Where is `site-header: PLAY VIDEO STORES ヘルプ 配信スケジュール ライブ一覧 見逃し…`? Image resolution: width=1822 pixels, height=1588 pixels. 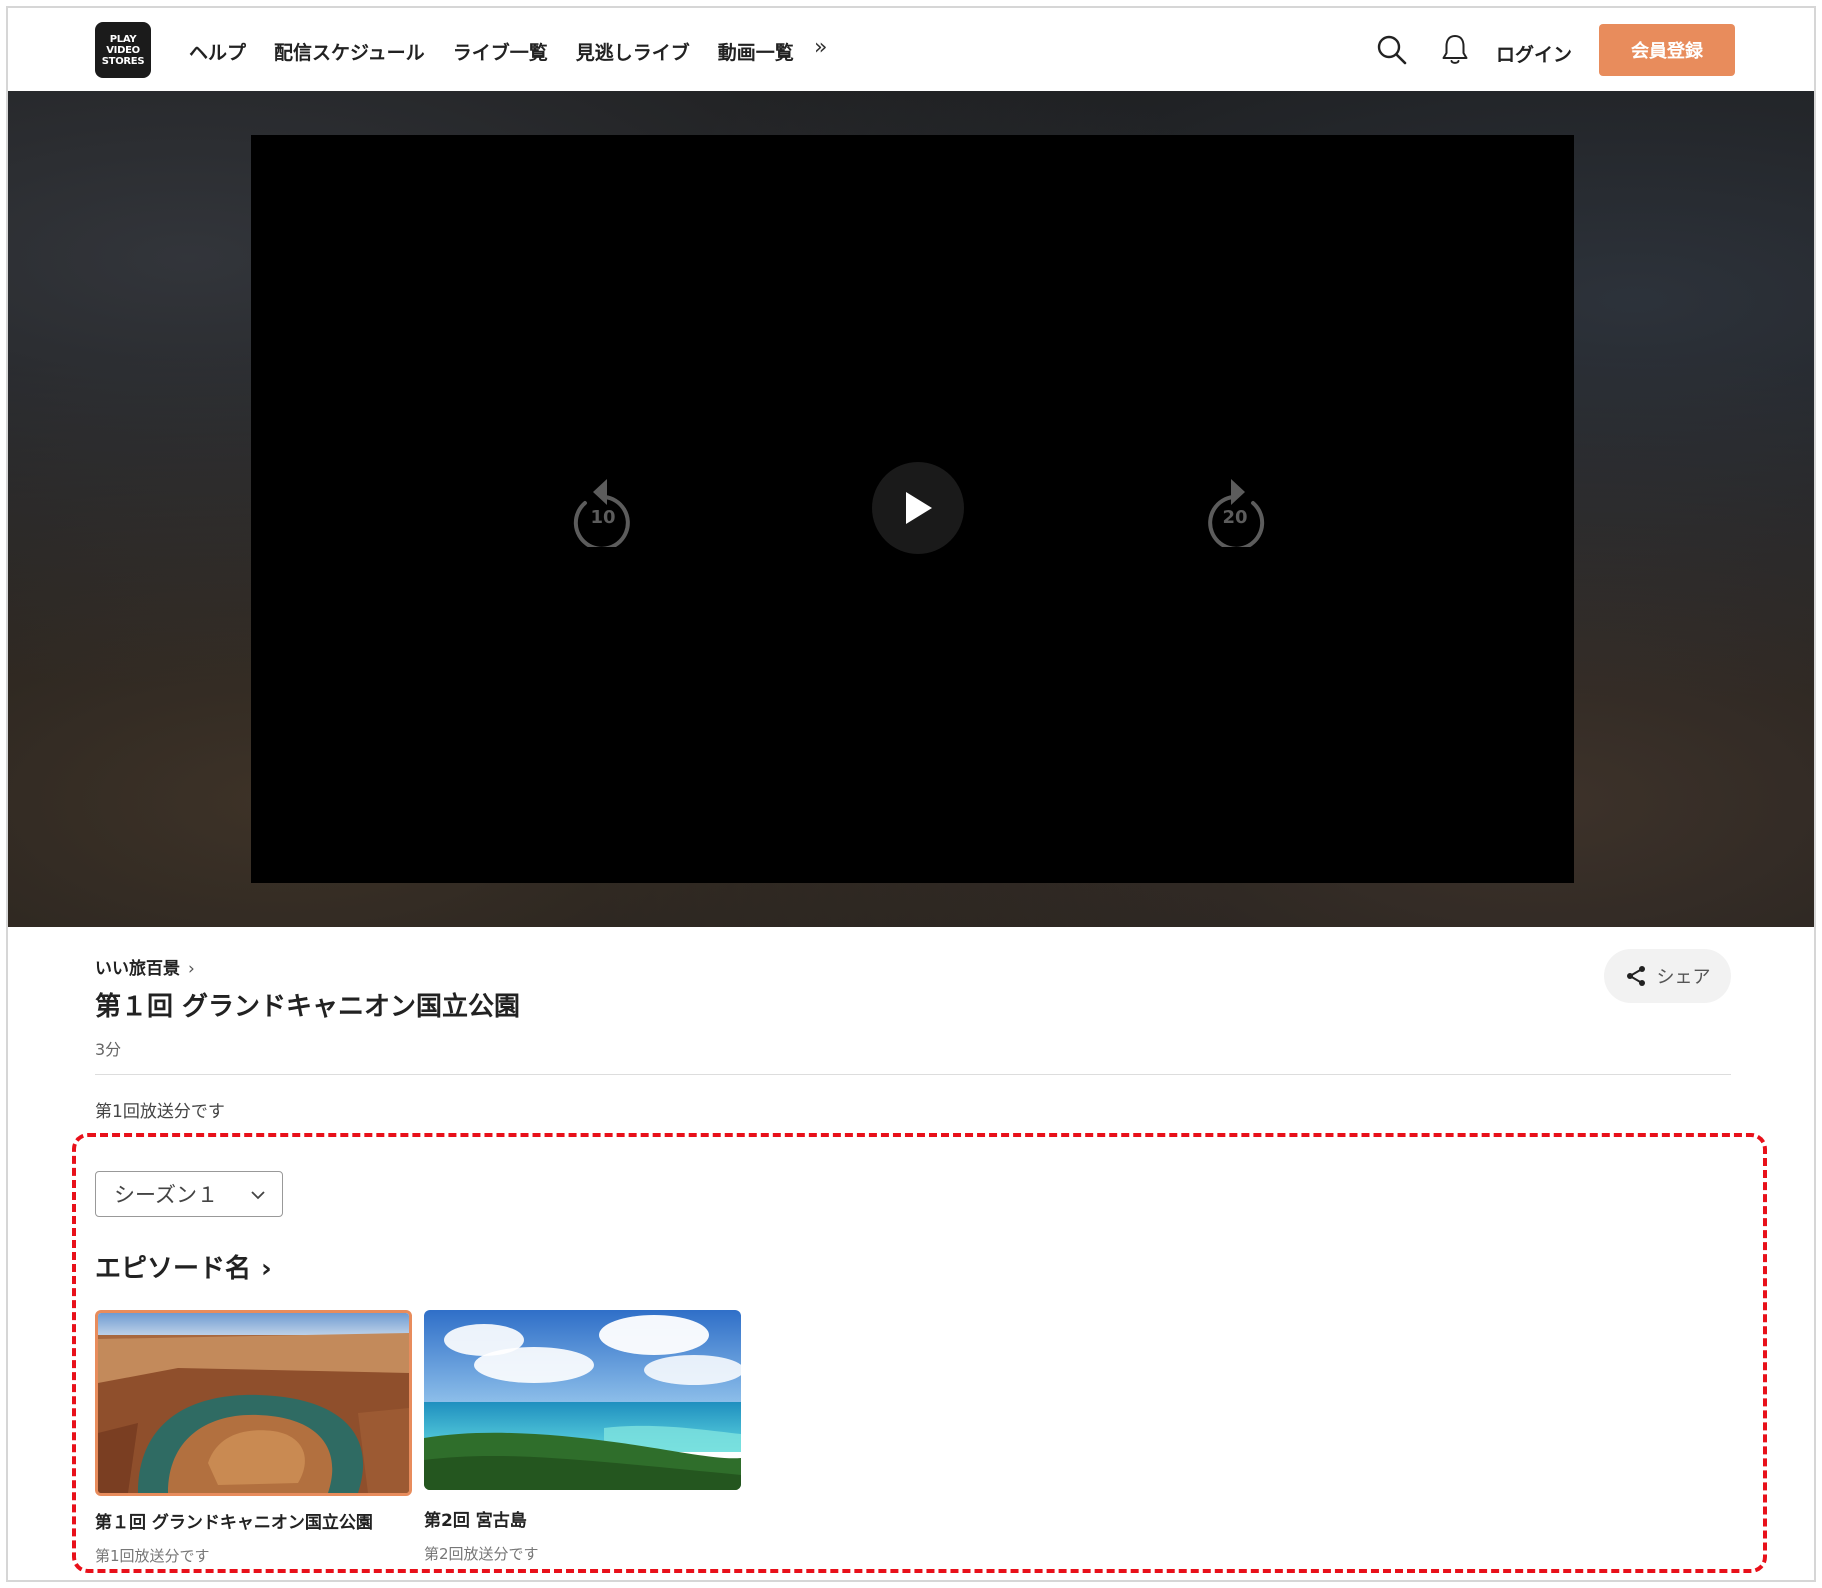 site-header: PLAY VIDEO STORES ヘルプ 配信スケジュール ライブ一覧 見逃し… is located at coordinates (911, 49).